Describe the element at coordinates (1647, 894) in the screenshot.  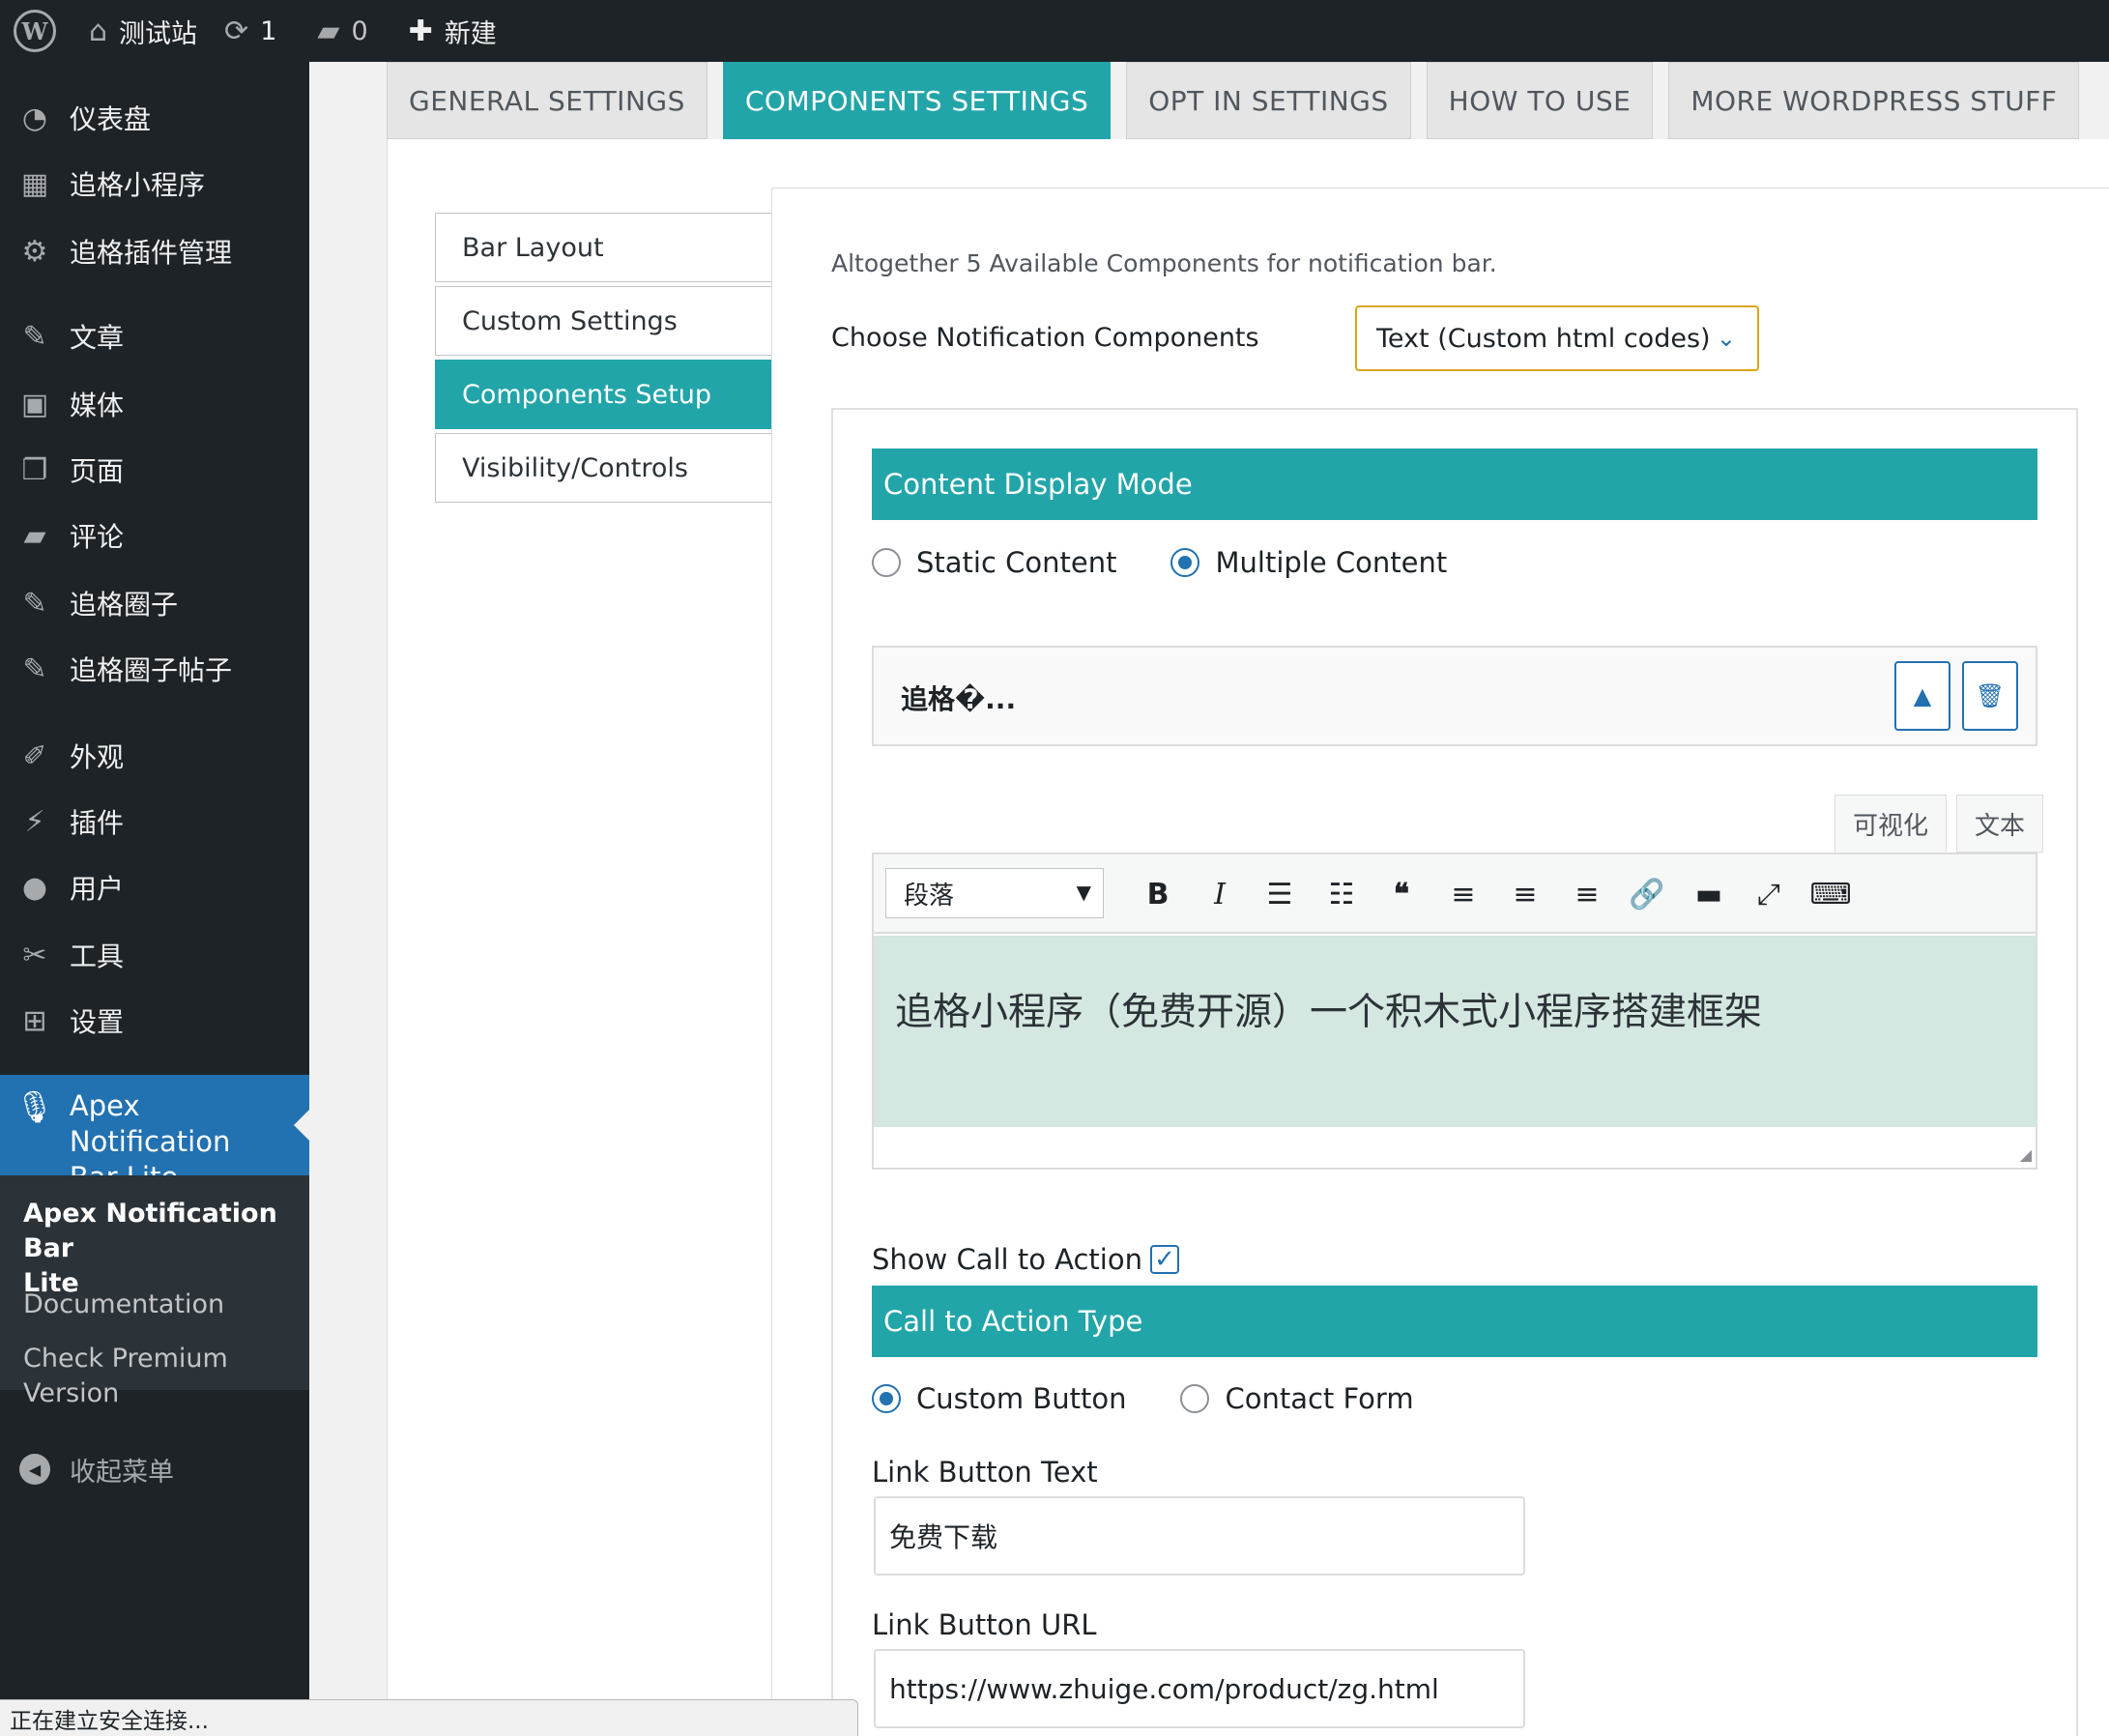
I see `link-icon: 🔗` at that location.